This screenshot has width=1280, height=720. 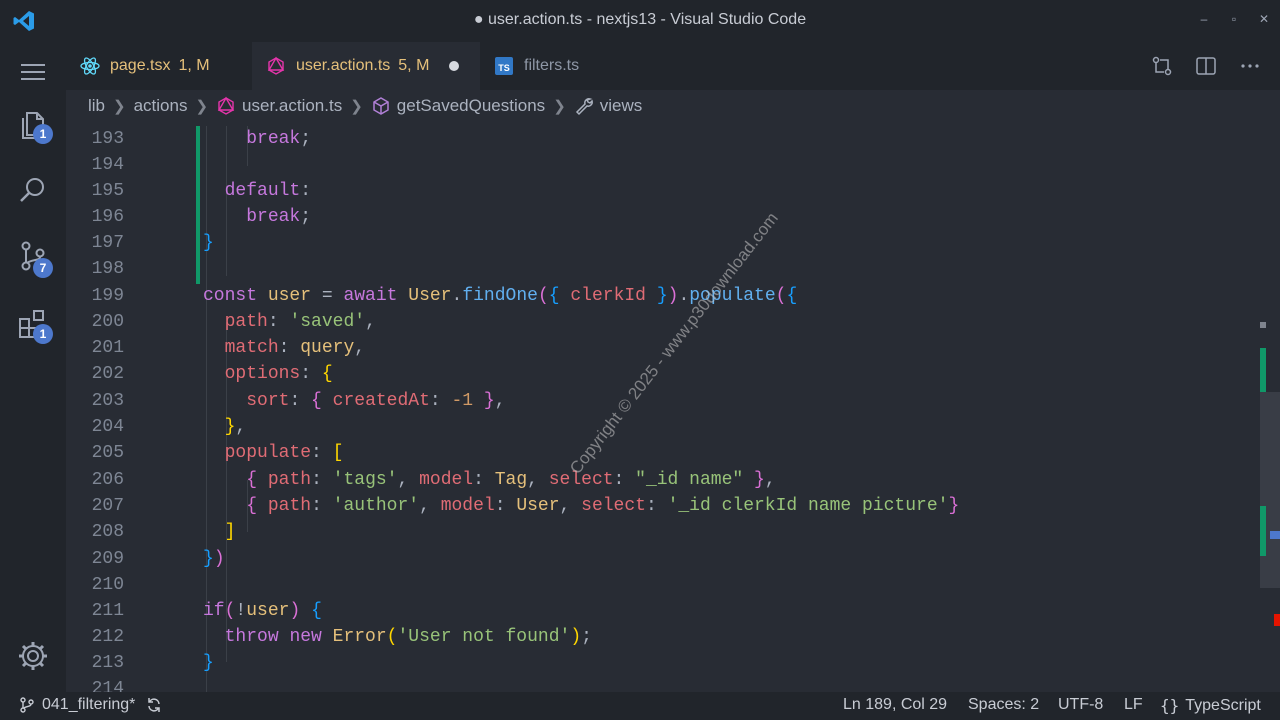 I want to click on language-label: TypeScript, so click(x=1223, y=705).